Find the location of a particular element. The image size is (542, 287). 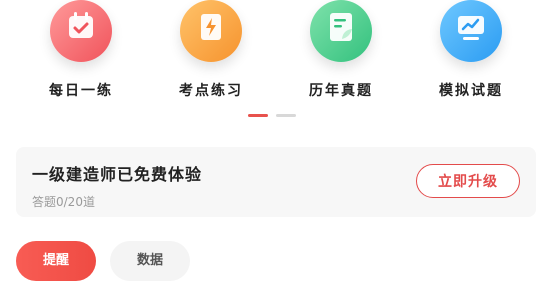

topic-practice-entry: 考点练习 is located at coordinates (211, 55).